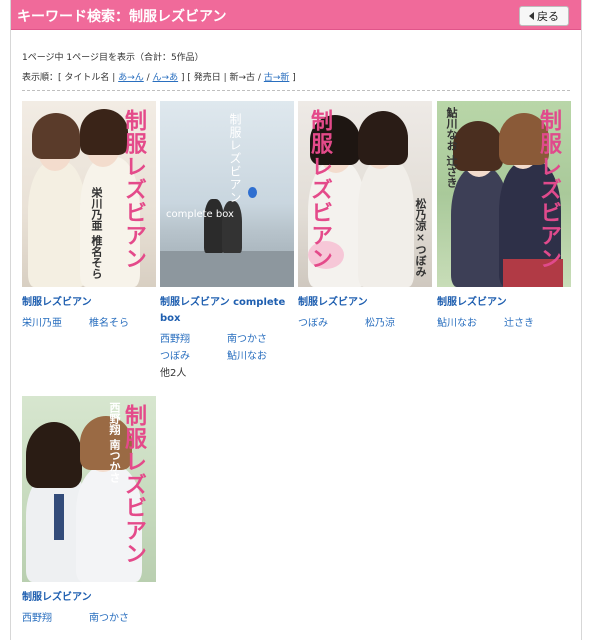 The width and height of the screenshot is (594, 640). What do you see at coordinates (242, 78) in the screenshot?
I see `sort-new-old-label: 新→古` at bounding box center [242, 78].